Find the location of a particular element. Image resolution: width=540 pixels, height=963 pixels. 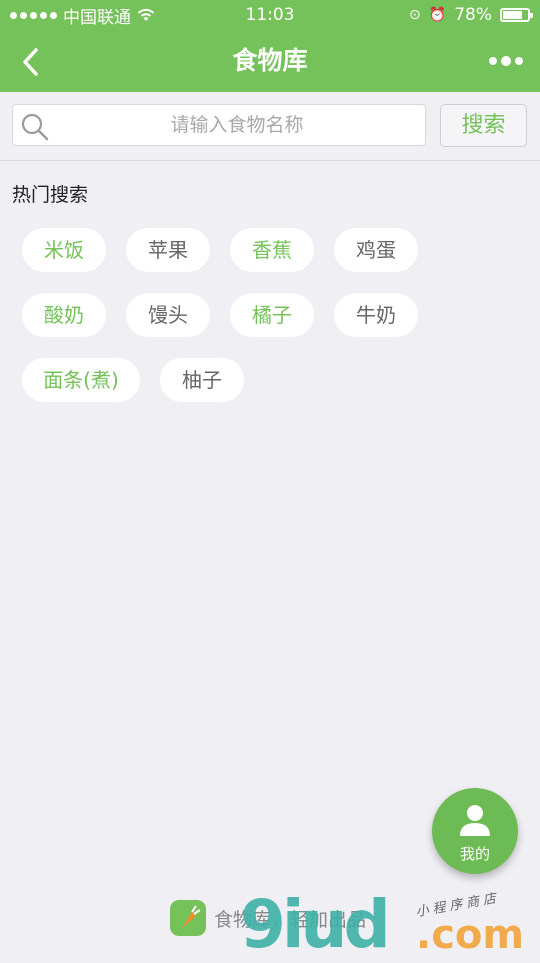

search-input: 请输入食物名称 is located at coordinates (219, 125).